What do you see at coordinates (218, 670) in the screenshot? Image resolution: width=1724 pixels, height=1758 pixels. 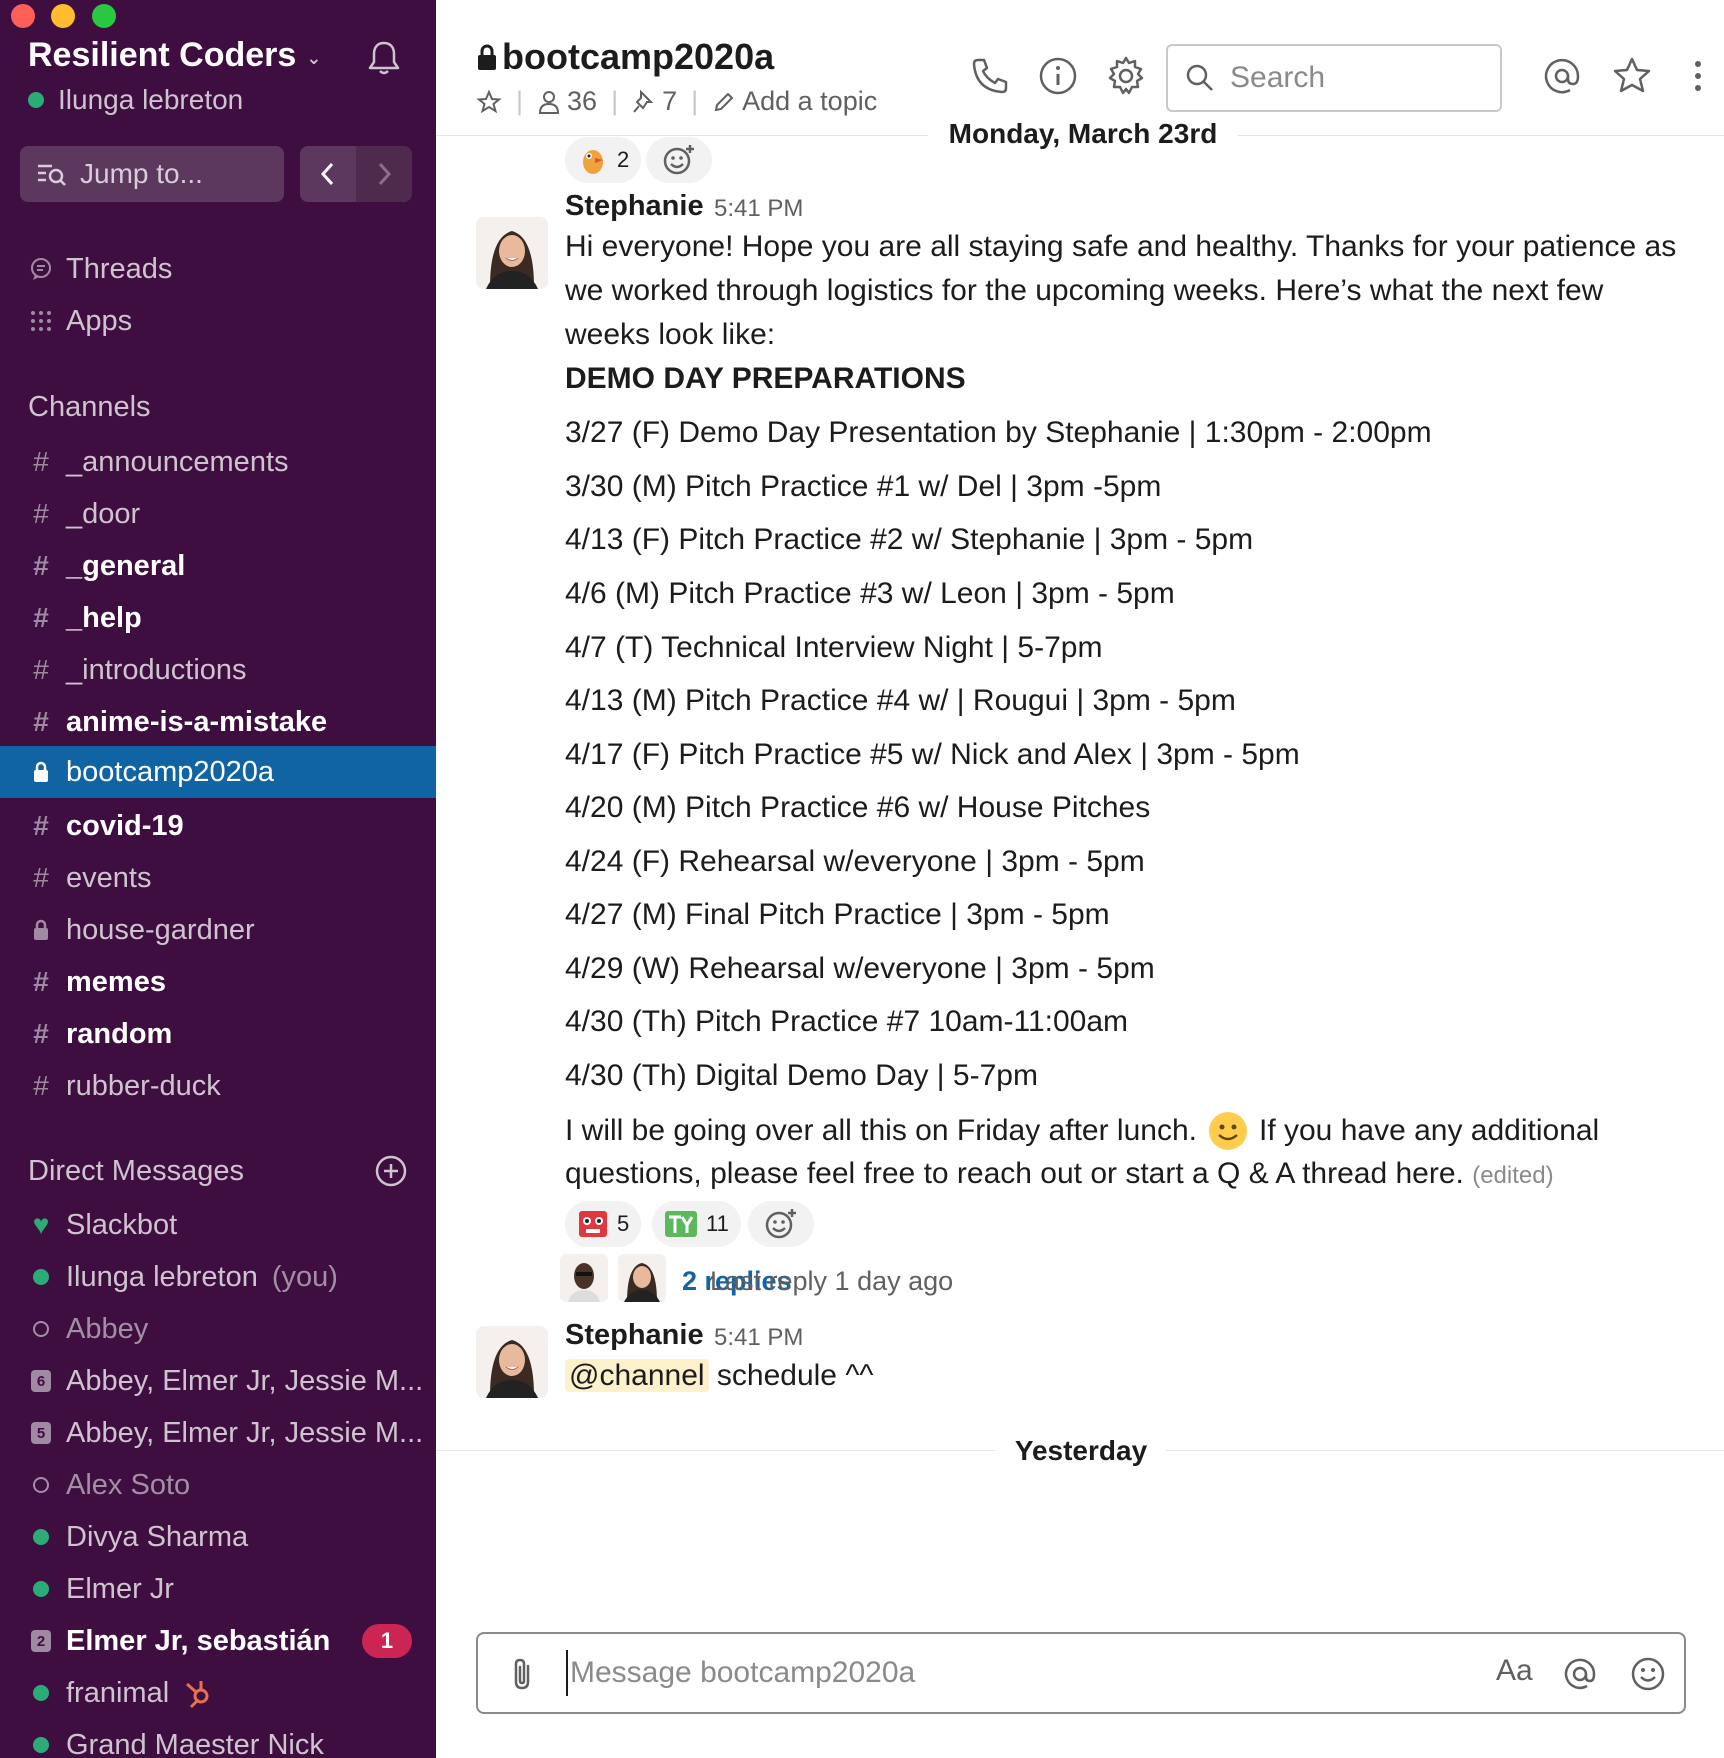 I see `channel-introductions: # _introductions` at bounding box center [218, 670].